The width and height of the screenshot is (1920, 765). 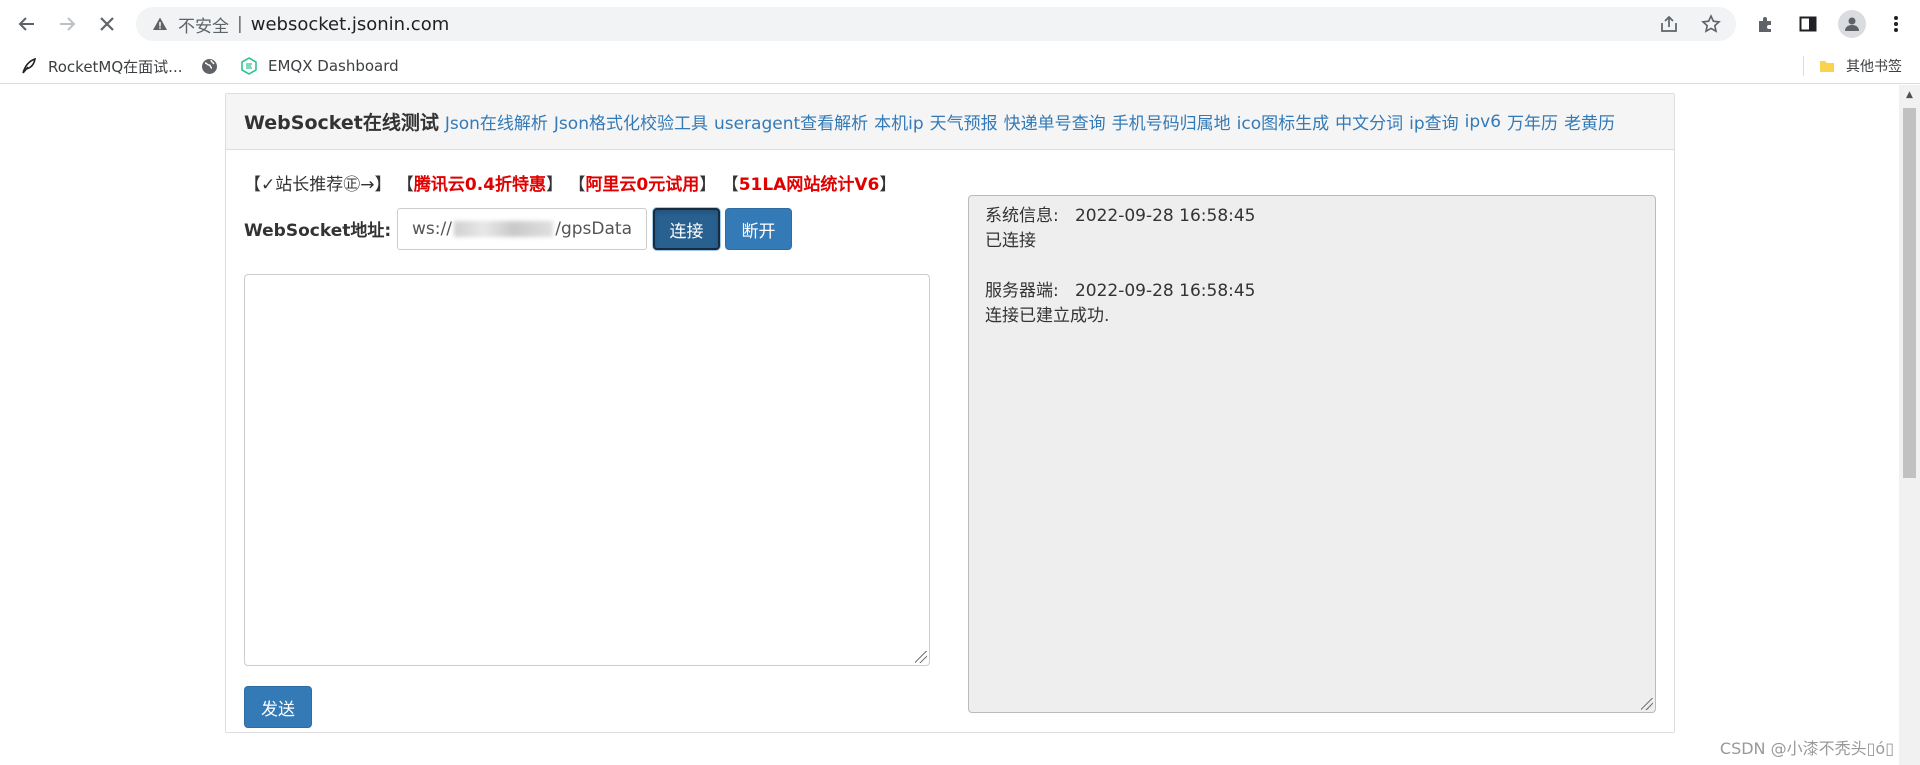 I want to click on address-suffix: /gpsData, so click(x=593, y=229).